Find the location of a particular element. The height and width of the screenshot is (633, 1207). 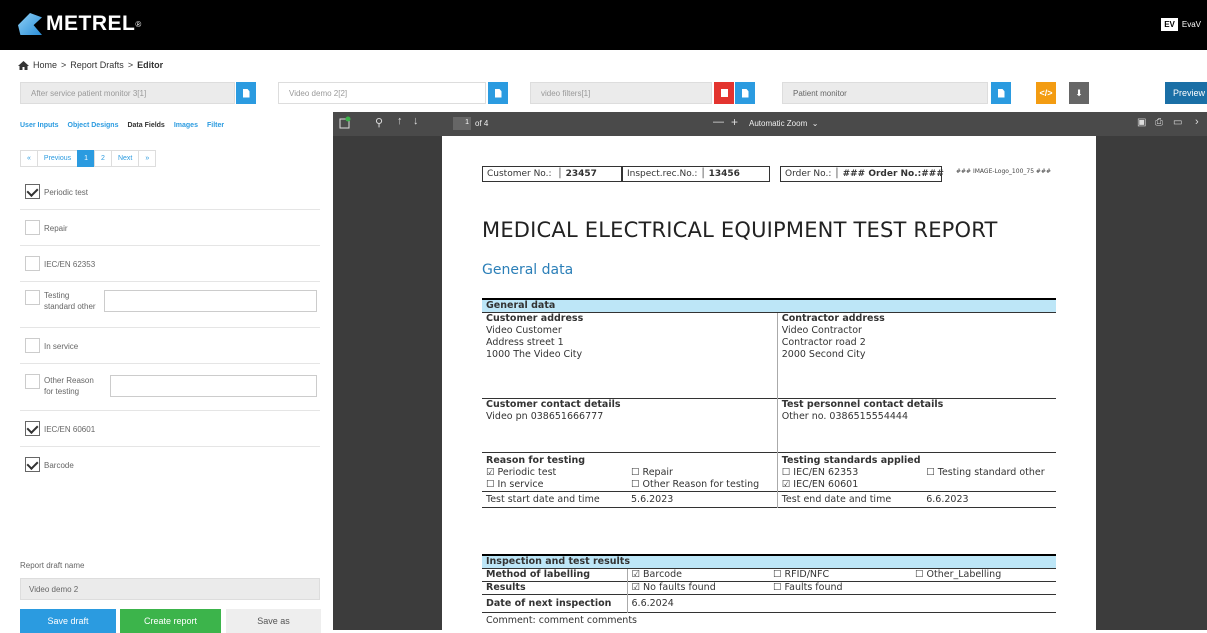

user-avatar: EV is located at coordinates (1169, 24).